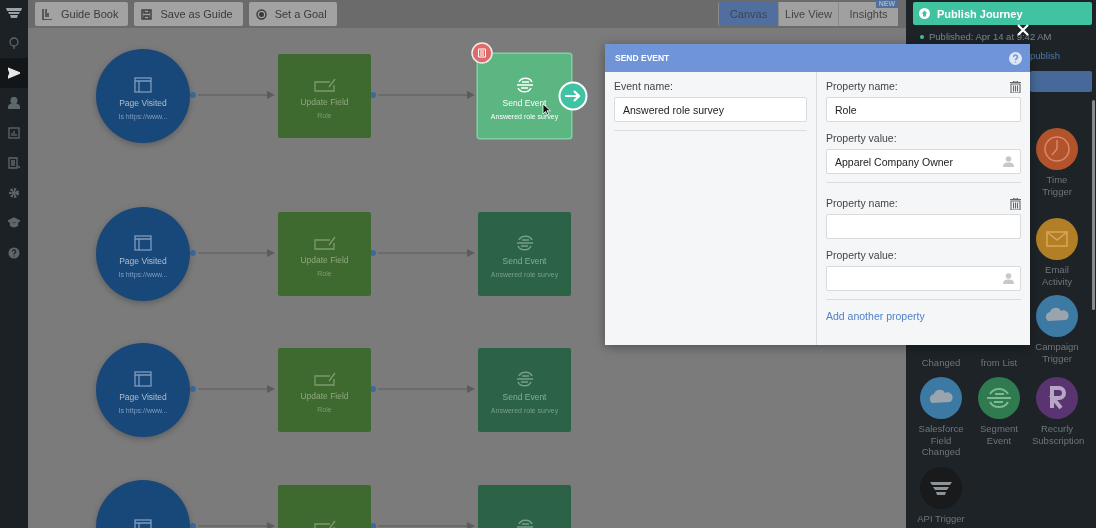 This screenshot has width=1096, height=528. What do you see at coordinates (710, 109) in the screenshot?
I see `event-name-field: Answered role survey` at bounding box center [710, 109].